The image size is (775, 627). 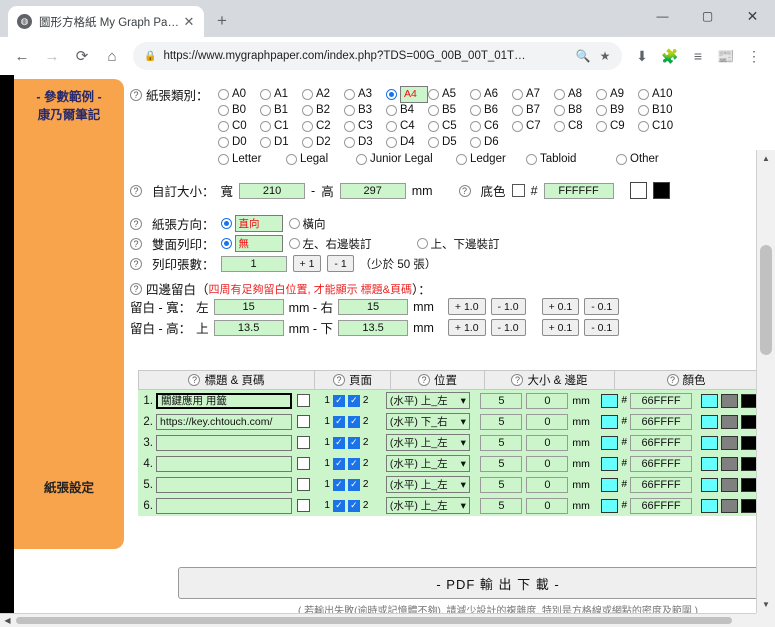 What do you see at coordinates (765, 381) in the screenshot?
I see `vertical-scrollbar: ▲ ▼` at bounding box center [765, 381].